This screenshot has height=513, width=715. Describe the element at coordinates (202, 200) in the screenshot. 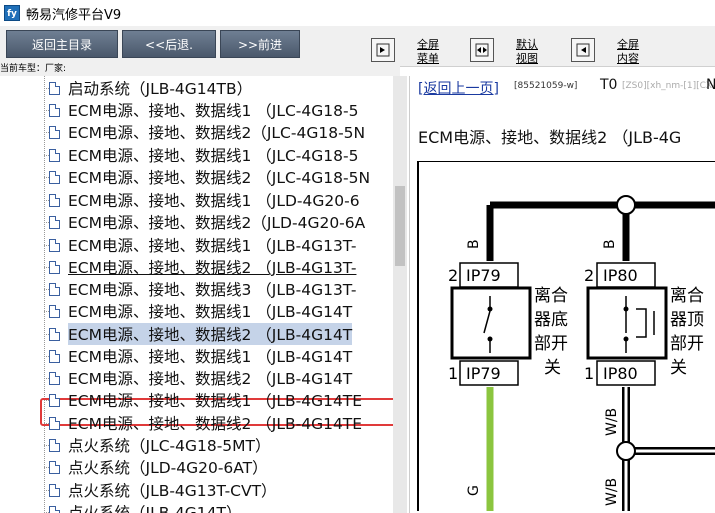

I see `tree-item: ECM电源、接地、数据线1 （JLD-4G20-6` at that location.